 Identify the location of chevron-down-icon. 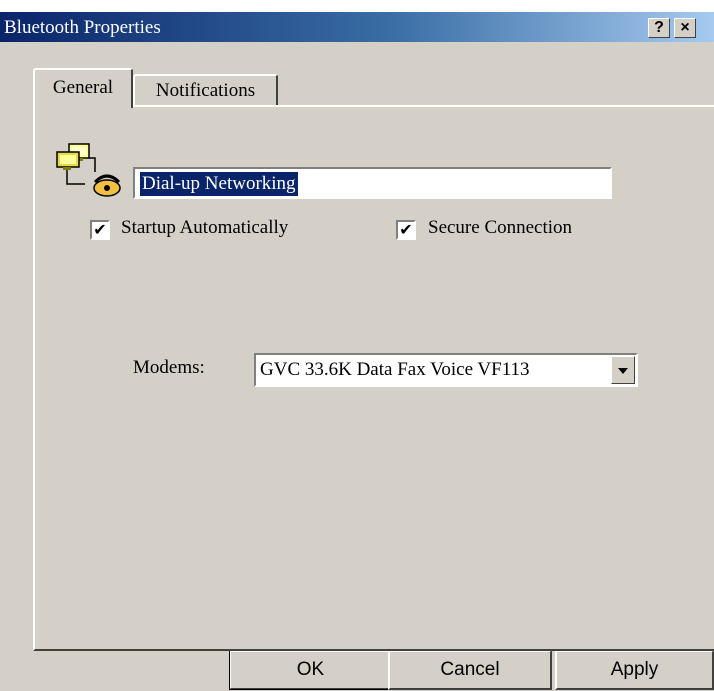
(623, 370).